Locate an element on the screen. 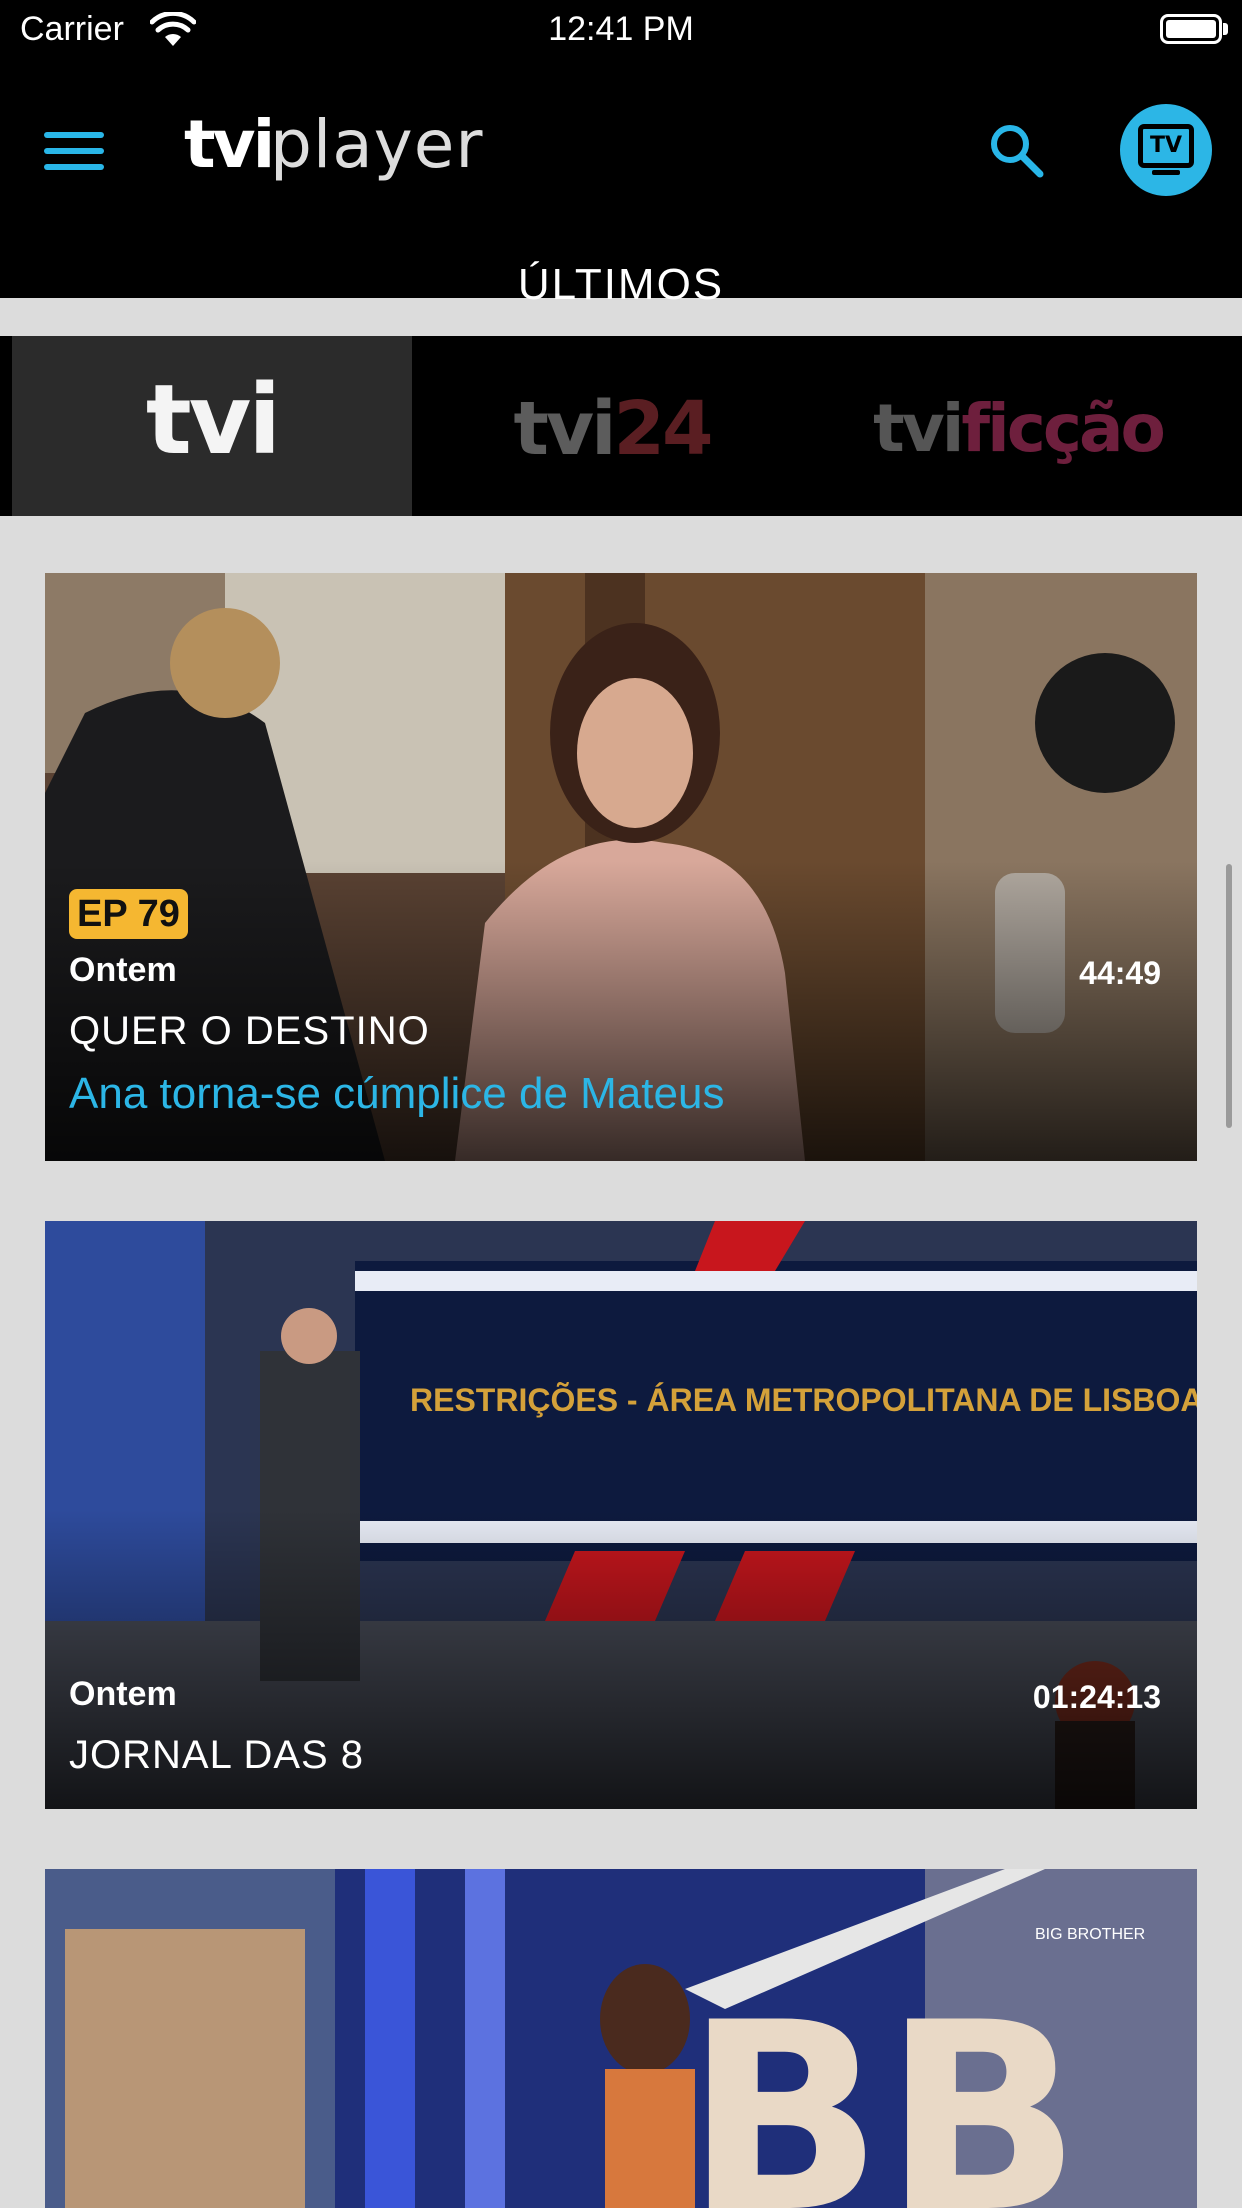  battery-cap is located at coordinates (1225, 29).